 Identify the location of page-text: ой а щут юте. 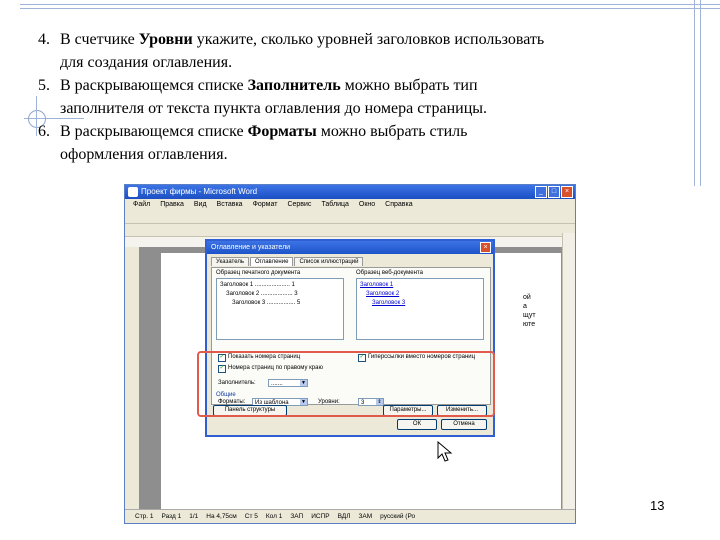
(529, 311).